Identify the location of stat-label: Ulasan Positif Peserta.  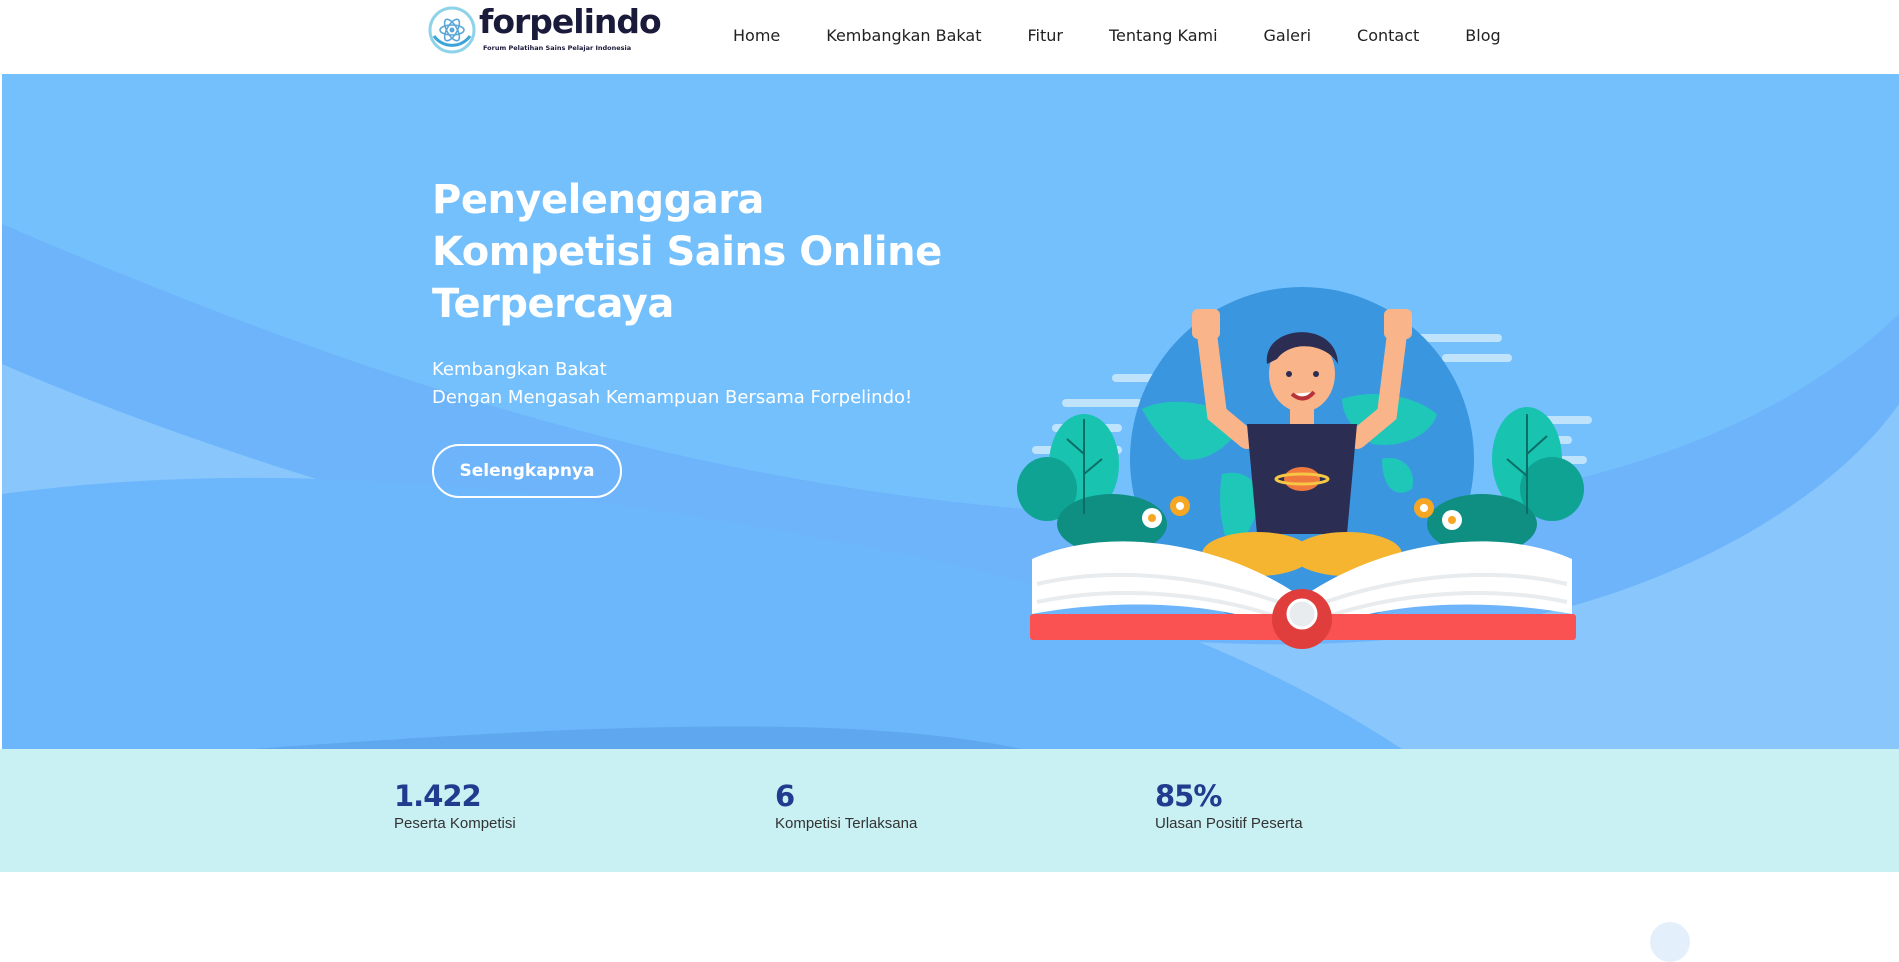
(1229, 823).